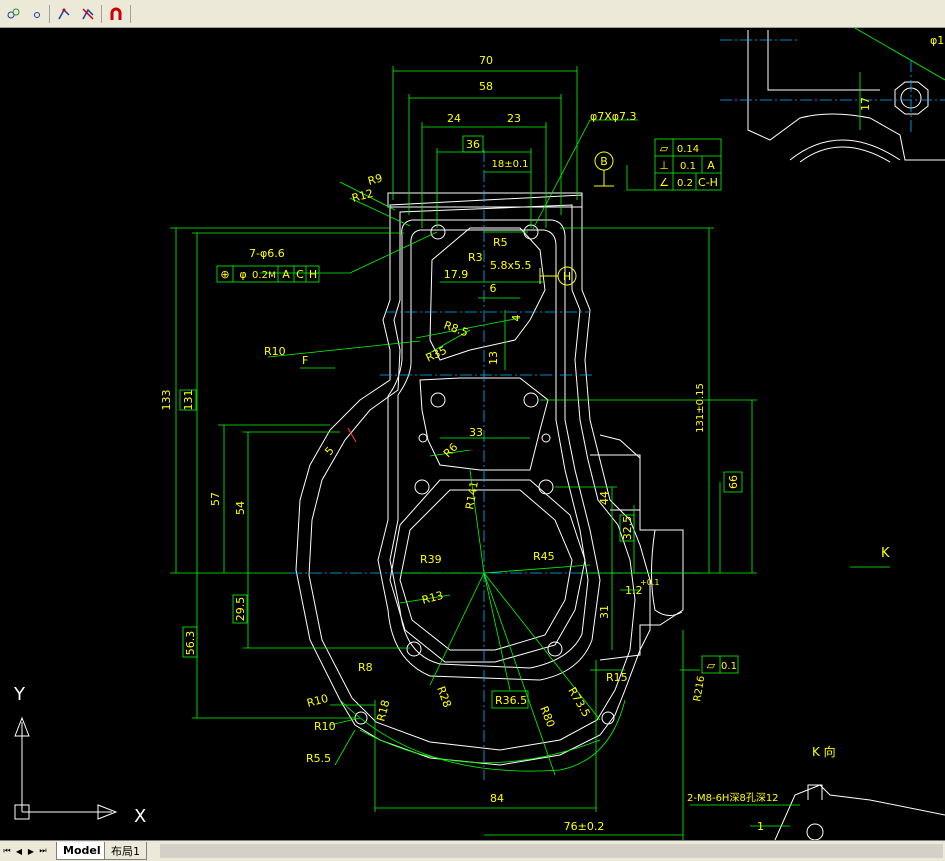 The image size is (945, 861). I want to click on dim-text: 32.5, so click(627, 528).